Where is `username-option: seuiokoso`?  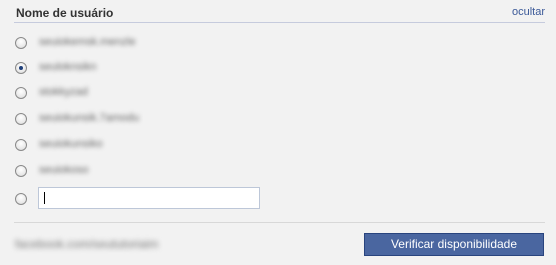
username-option: seuiokoso is located at coordinates (215, 172).